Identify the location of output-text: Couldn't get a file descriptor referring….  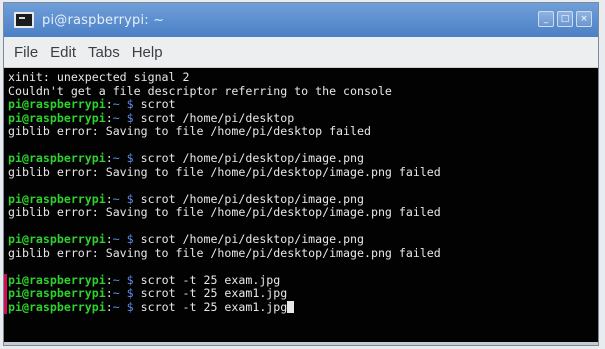
(200, 90).